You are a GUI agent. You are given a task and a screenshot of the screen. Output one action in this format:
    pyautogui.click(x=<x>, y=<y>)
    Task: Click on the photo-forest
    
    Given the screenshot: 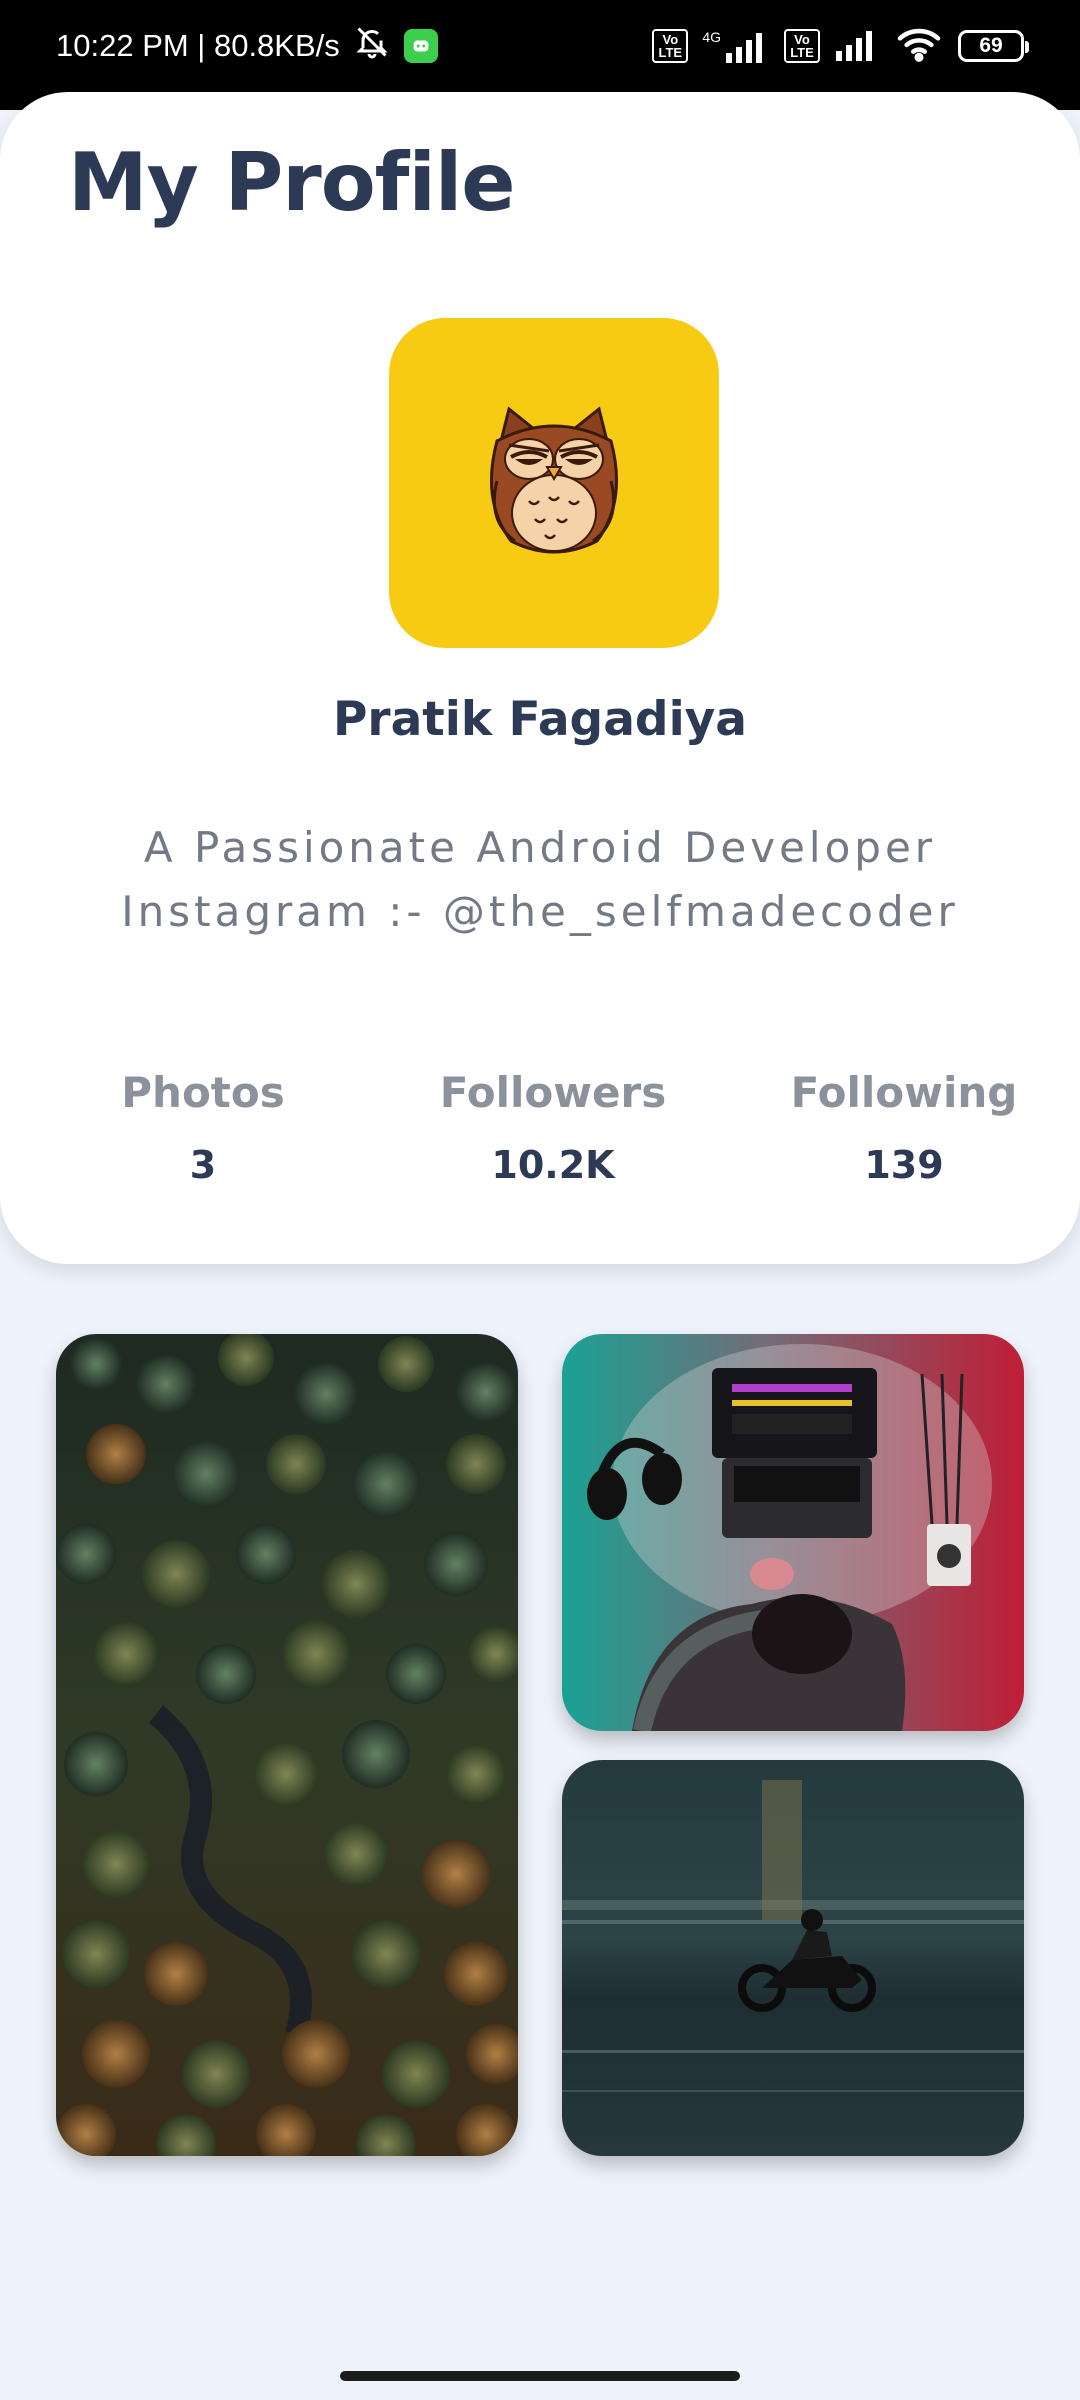 What is the action you would take?
    pyautogui.click(x=287, y=1745)
    